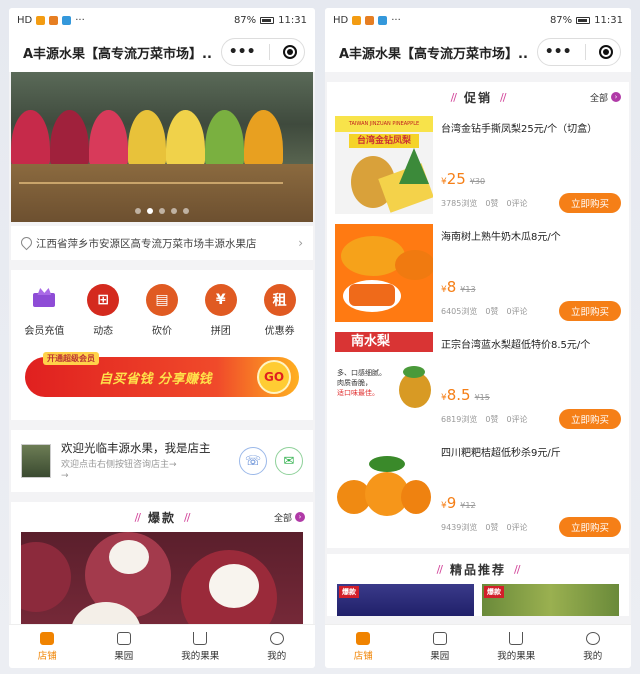  I want to click on signal-label: HD, so click(341, 20).